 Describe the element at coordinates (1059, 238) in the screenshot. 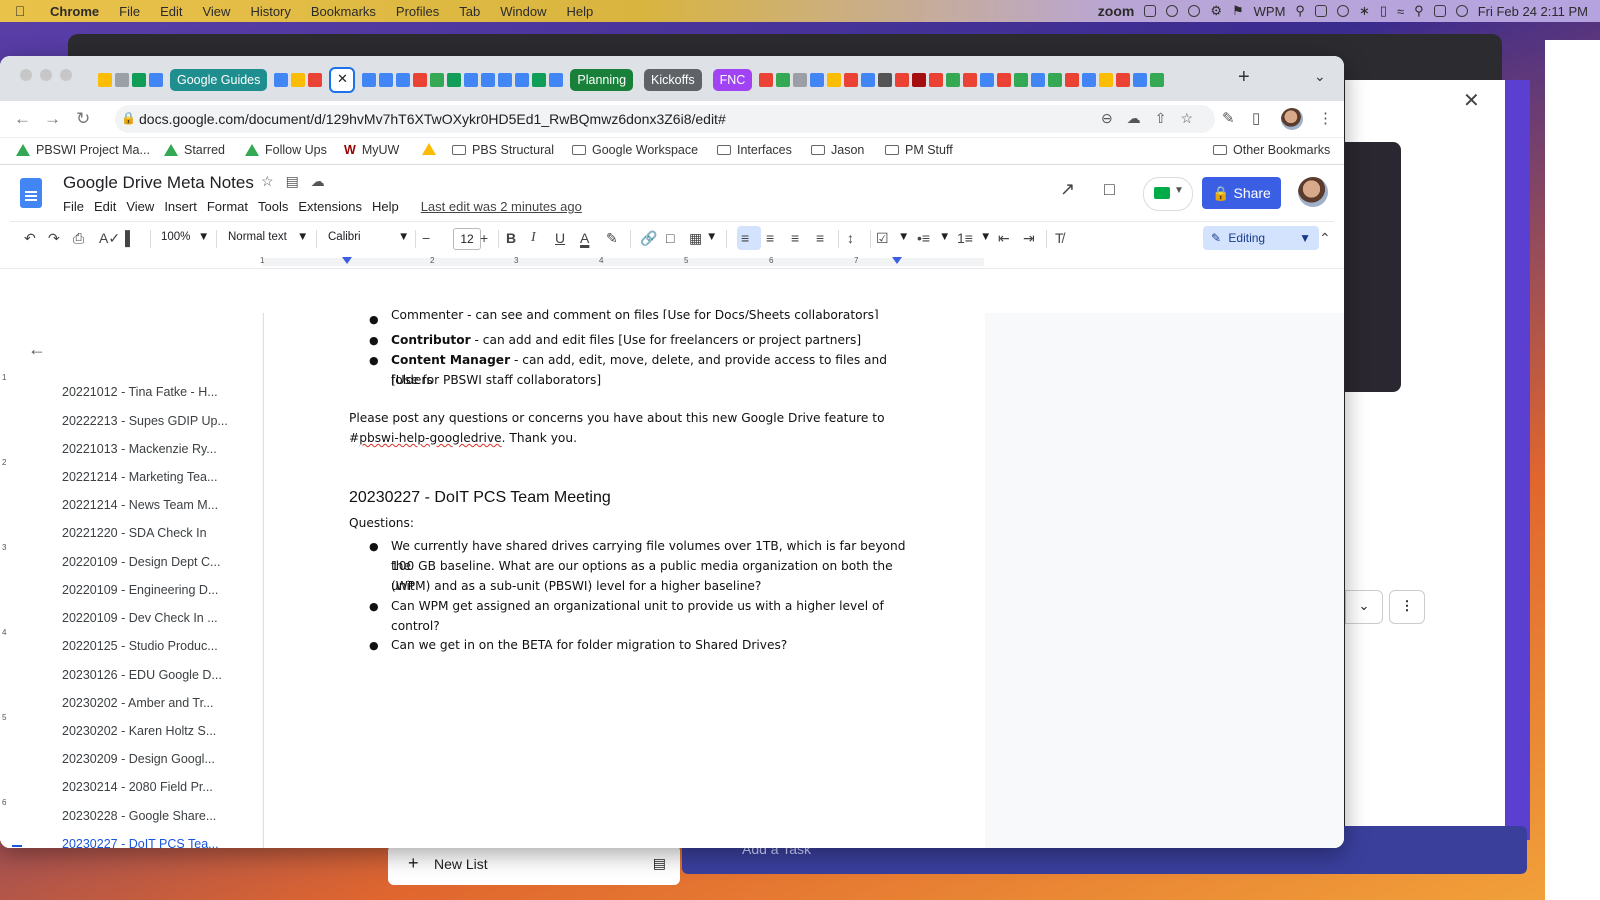

I see `clear-formatting-icon: T̸` at that location.